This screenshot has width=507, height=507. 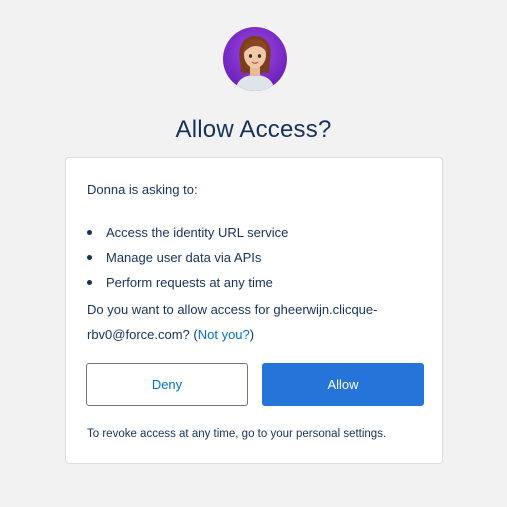 I want to click on list-item: Perform requests at any time, so click(x=187, y=282).